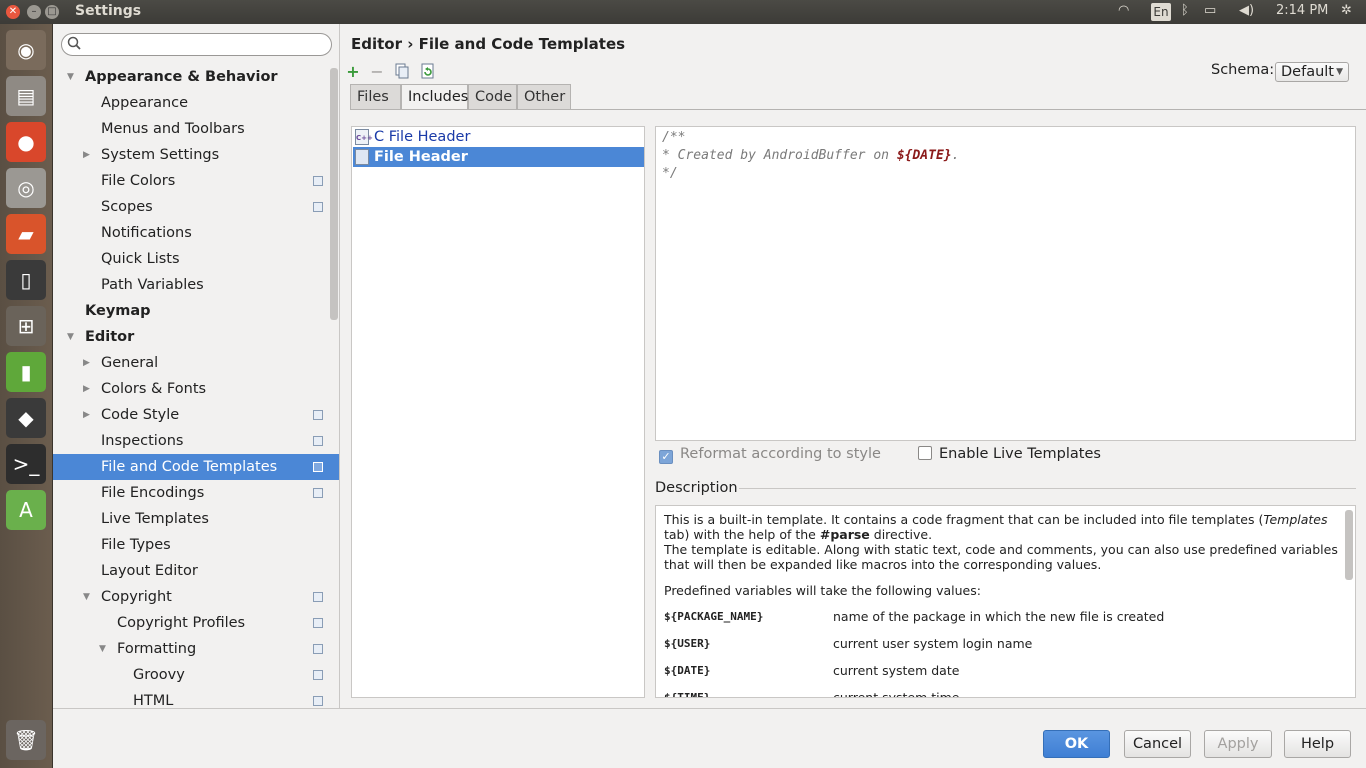 This screenshot has height=768, width=1366. What do you see at coordinates (434, 97) in the screenshot?
I see `tab-includes: Includes` at bounding box center [434, 97].